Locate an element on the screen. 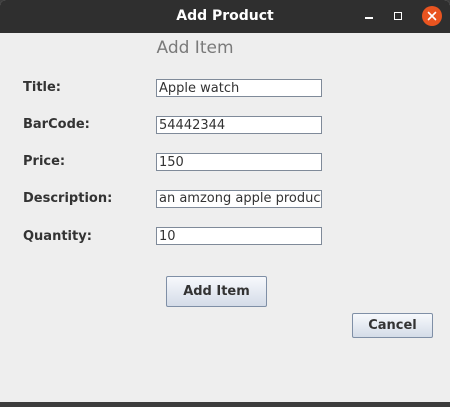 The height and width of the screenshot is (407, 450). window-title: Add Product is located at coordinates (225, 16).